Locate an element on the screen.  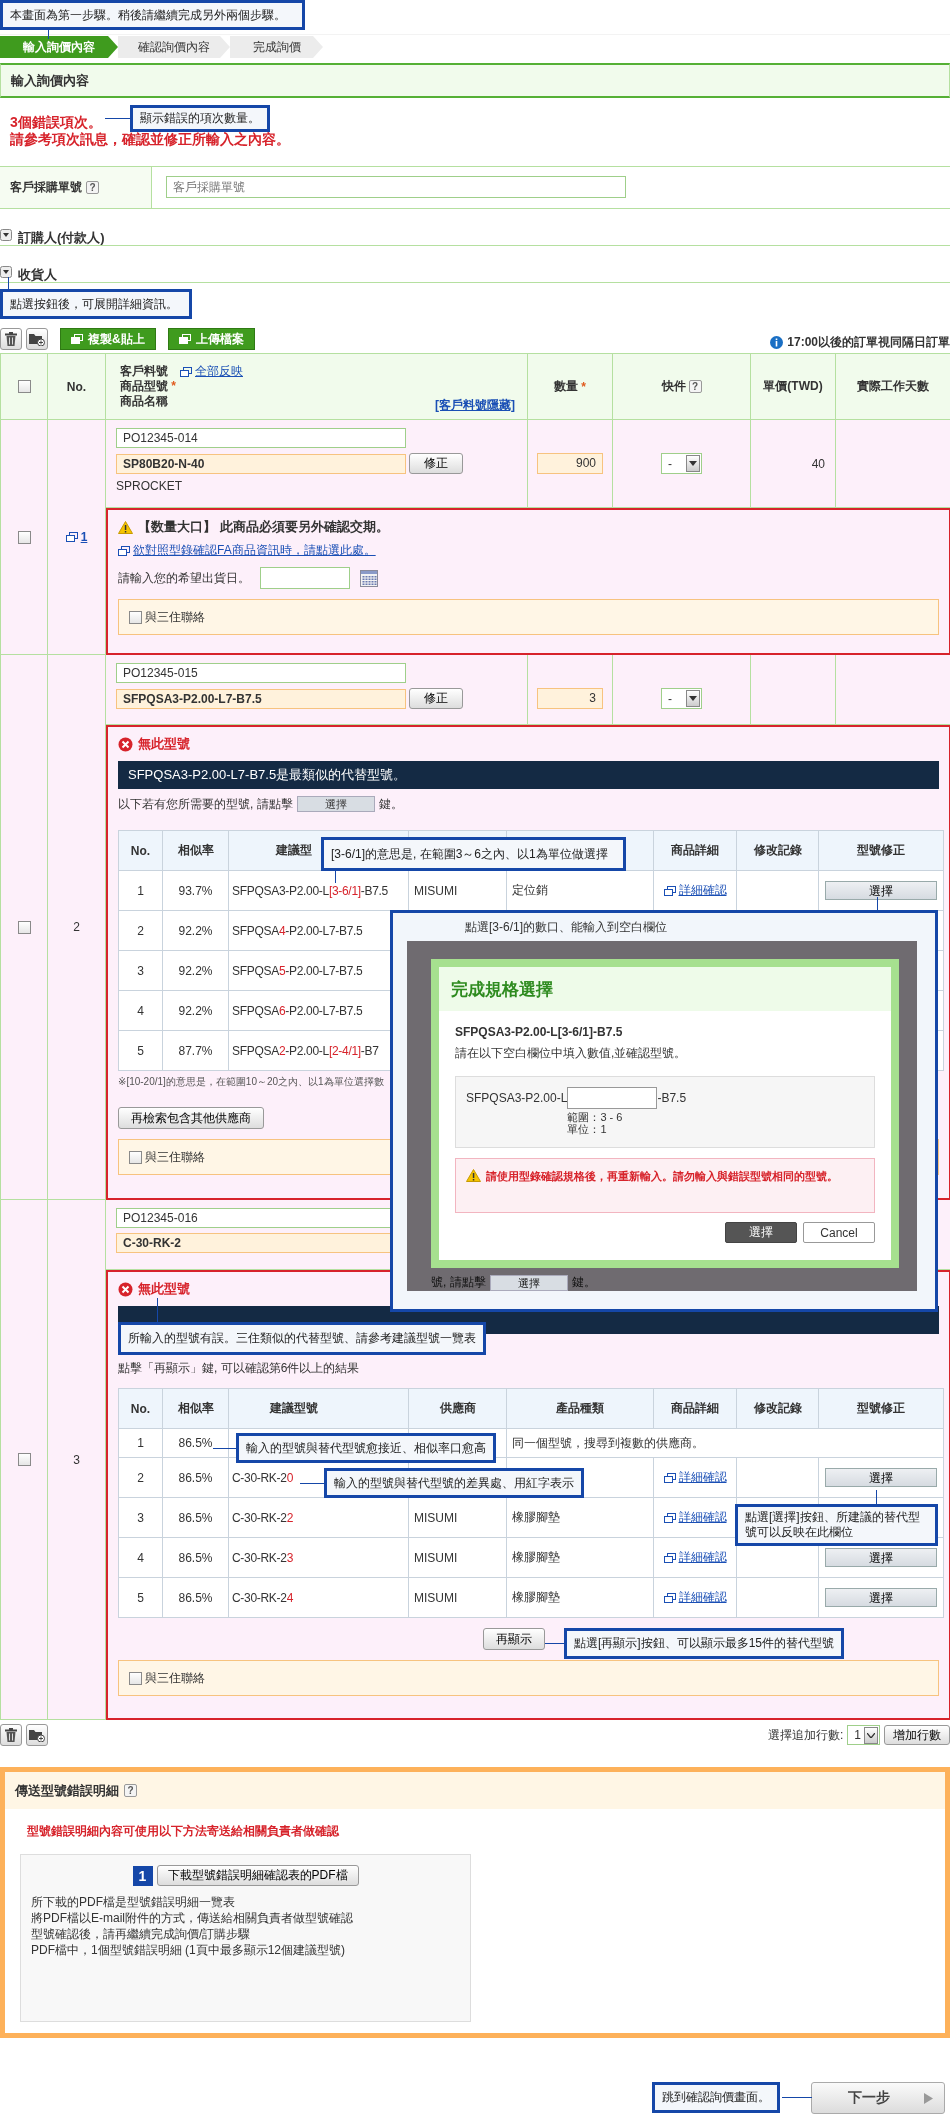
hide-part-link: [客戶料號隱藏] is located at coordinates (475, 405).